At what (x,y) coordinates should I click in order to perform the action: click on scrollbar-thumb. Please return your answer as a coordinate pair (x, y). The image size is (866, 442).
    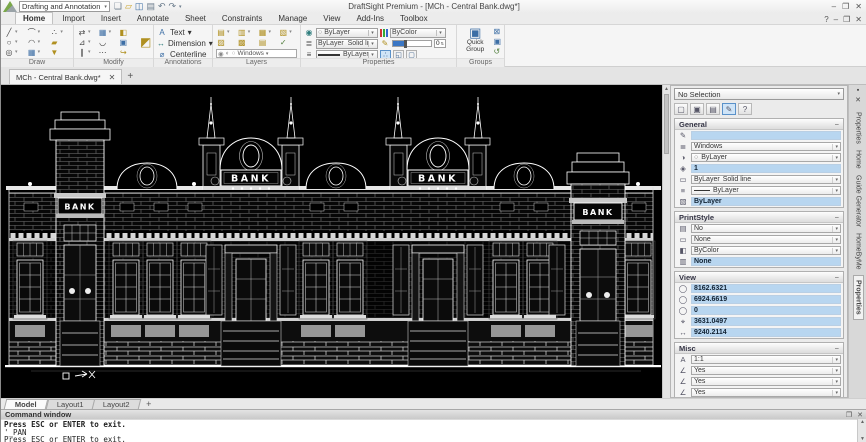
    Looking at the image, I should click on (666, 124).